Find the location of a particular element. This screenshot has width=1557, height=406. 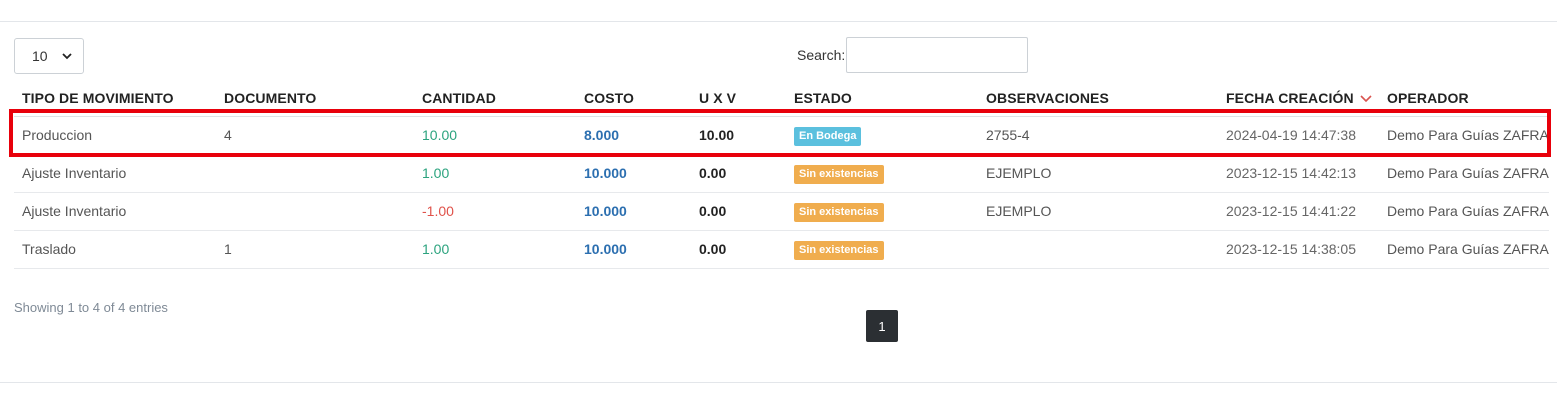

top-divider is located at coordinates (778, 21).